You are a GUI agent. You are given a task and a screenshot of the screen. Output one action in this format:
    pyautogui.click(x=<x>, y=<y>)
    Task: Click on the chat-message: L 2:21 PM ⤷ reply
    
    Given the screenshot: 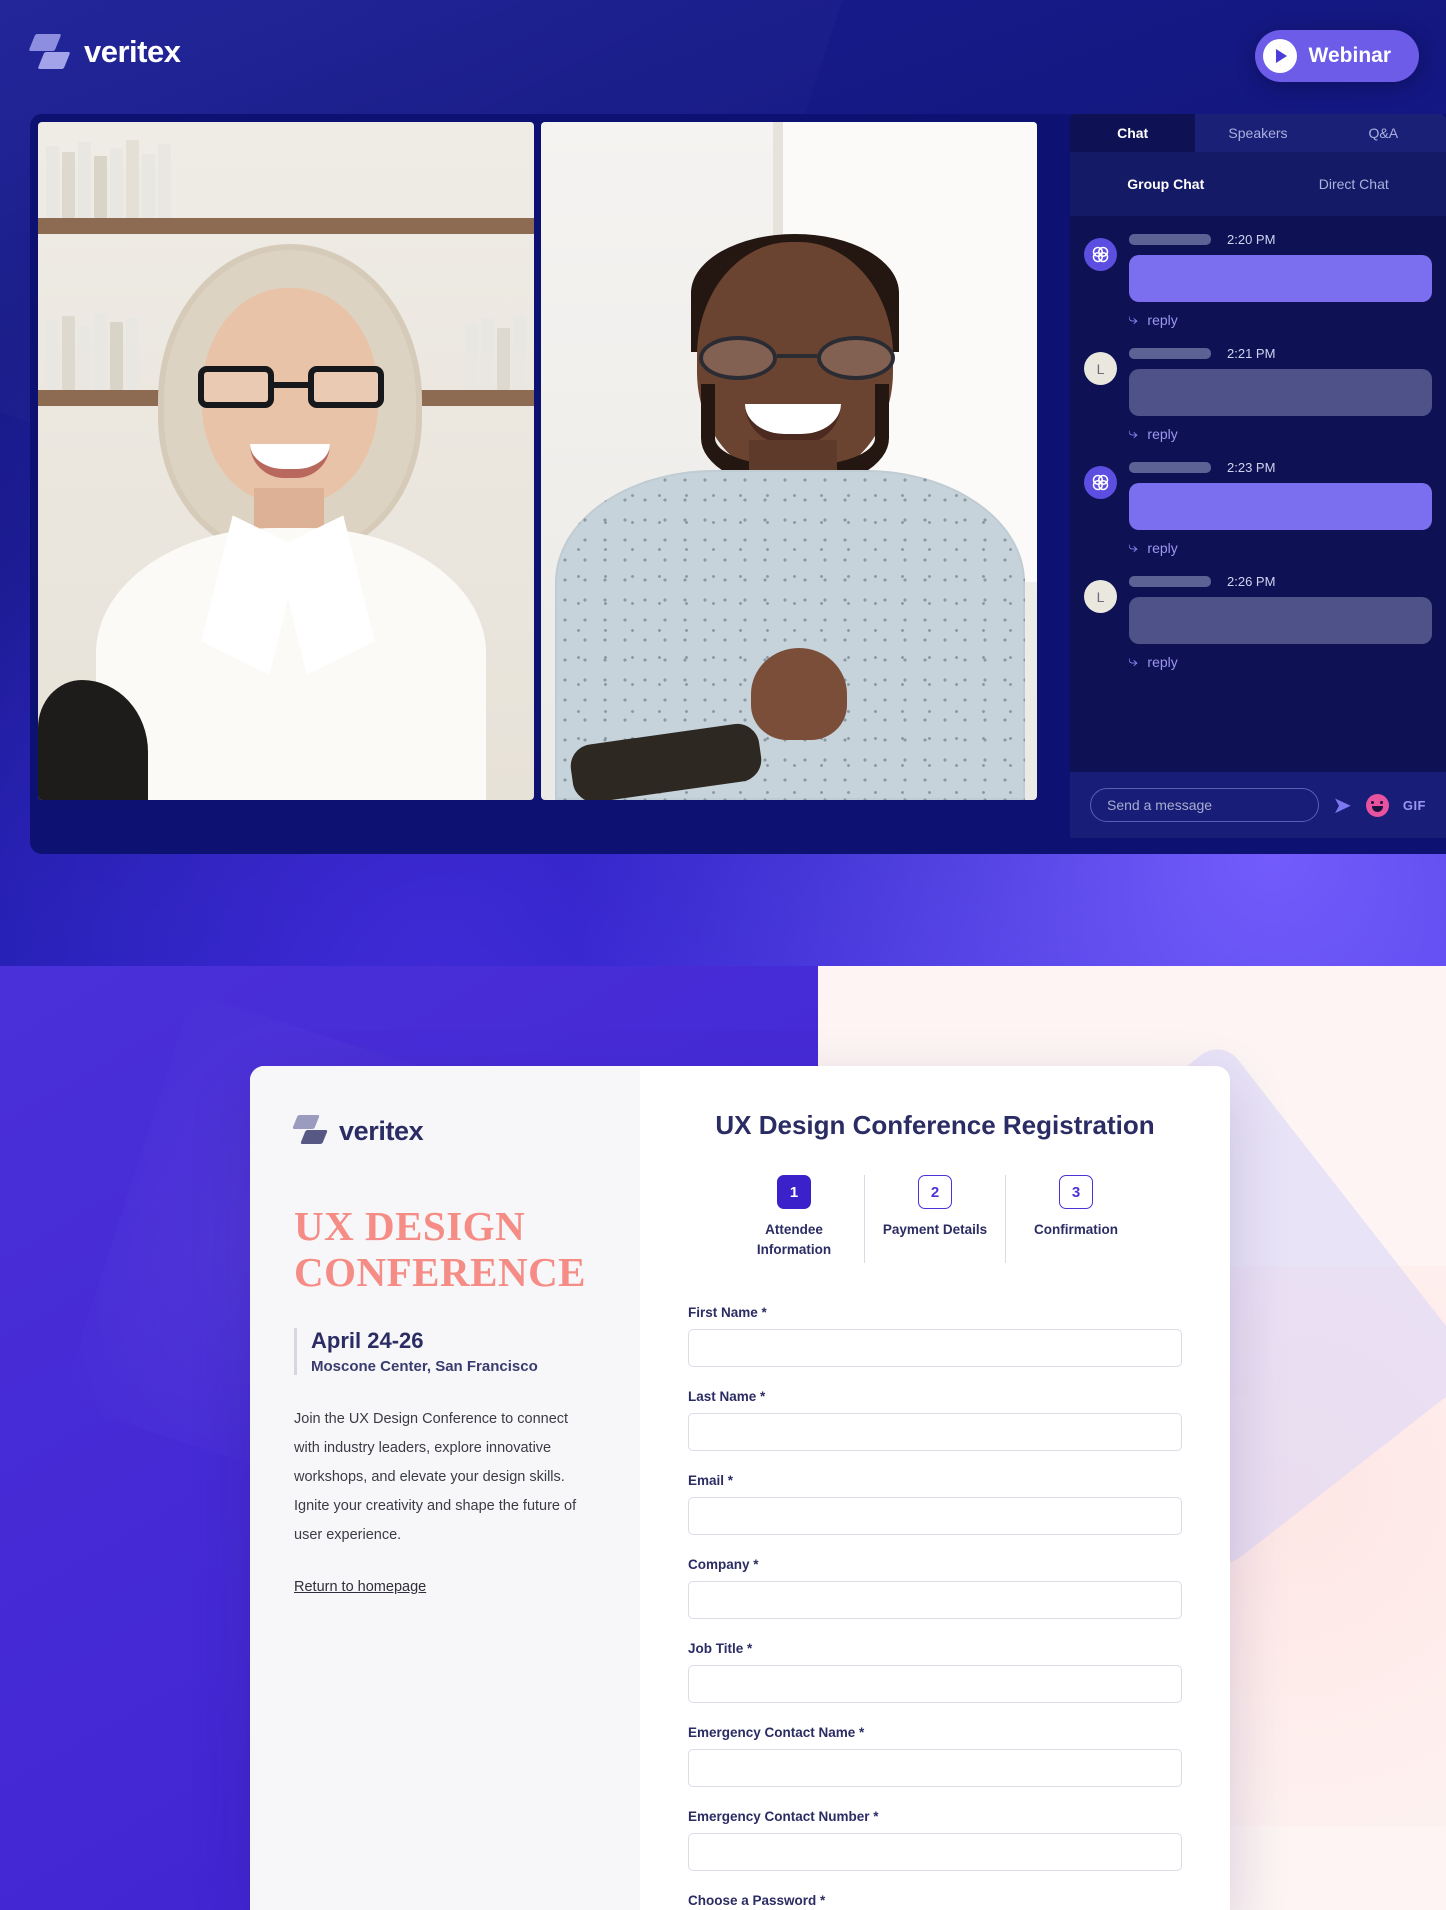 What is the action you would take?
    pyautogui.click(x=1258, y=394)
    